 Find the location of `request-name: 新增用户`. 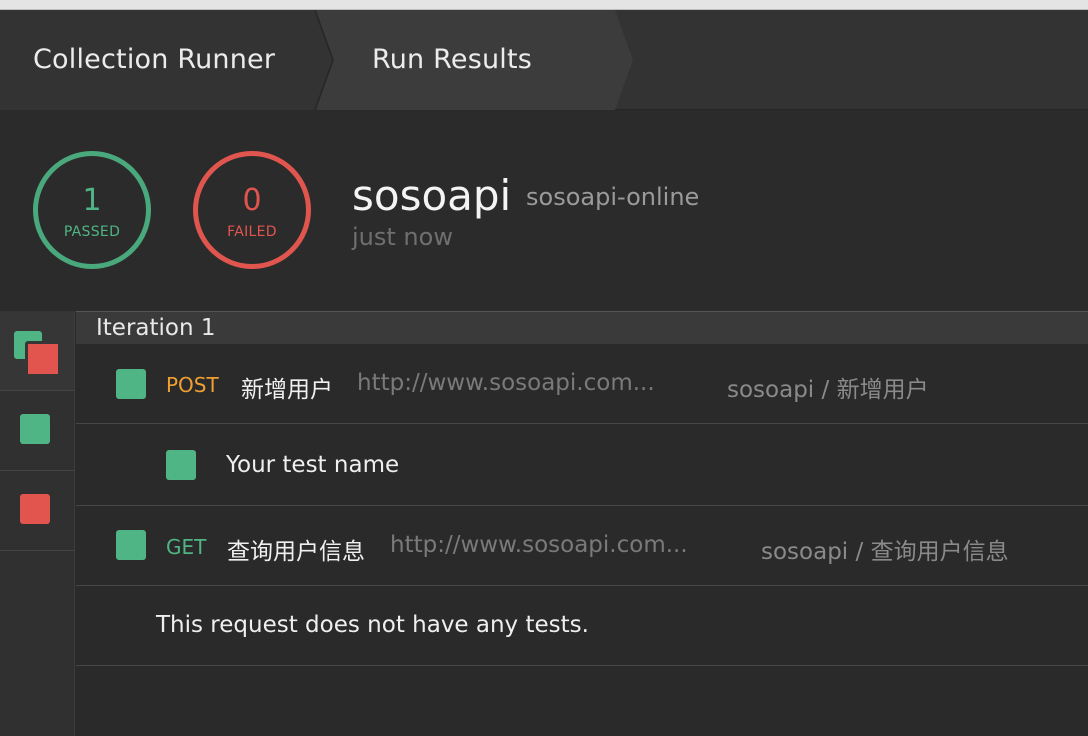

request-name: 新增用户 is located at coordinates (287, 390).